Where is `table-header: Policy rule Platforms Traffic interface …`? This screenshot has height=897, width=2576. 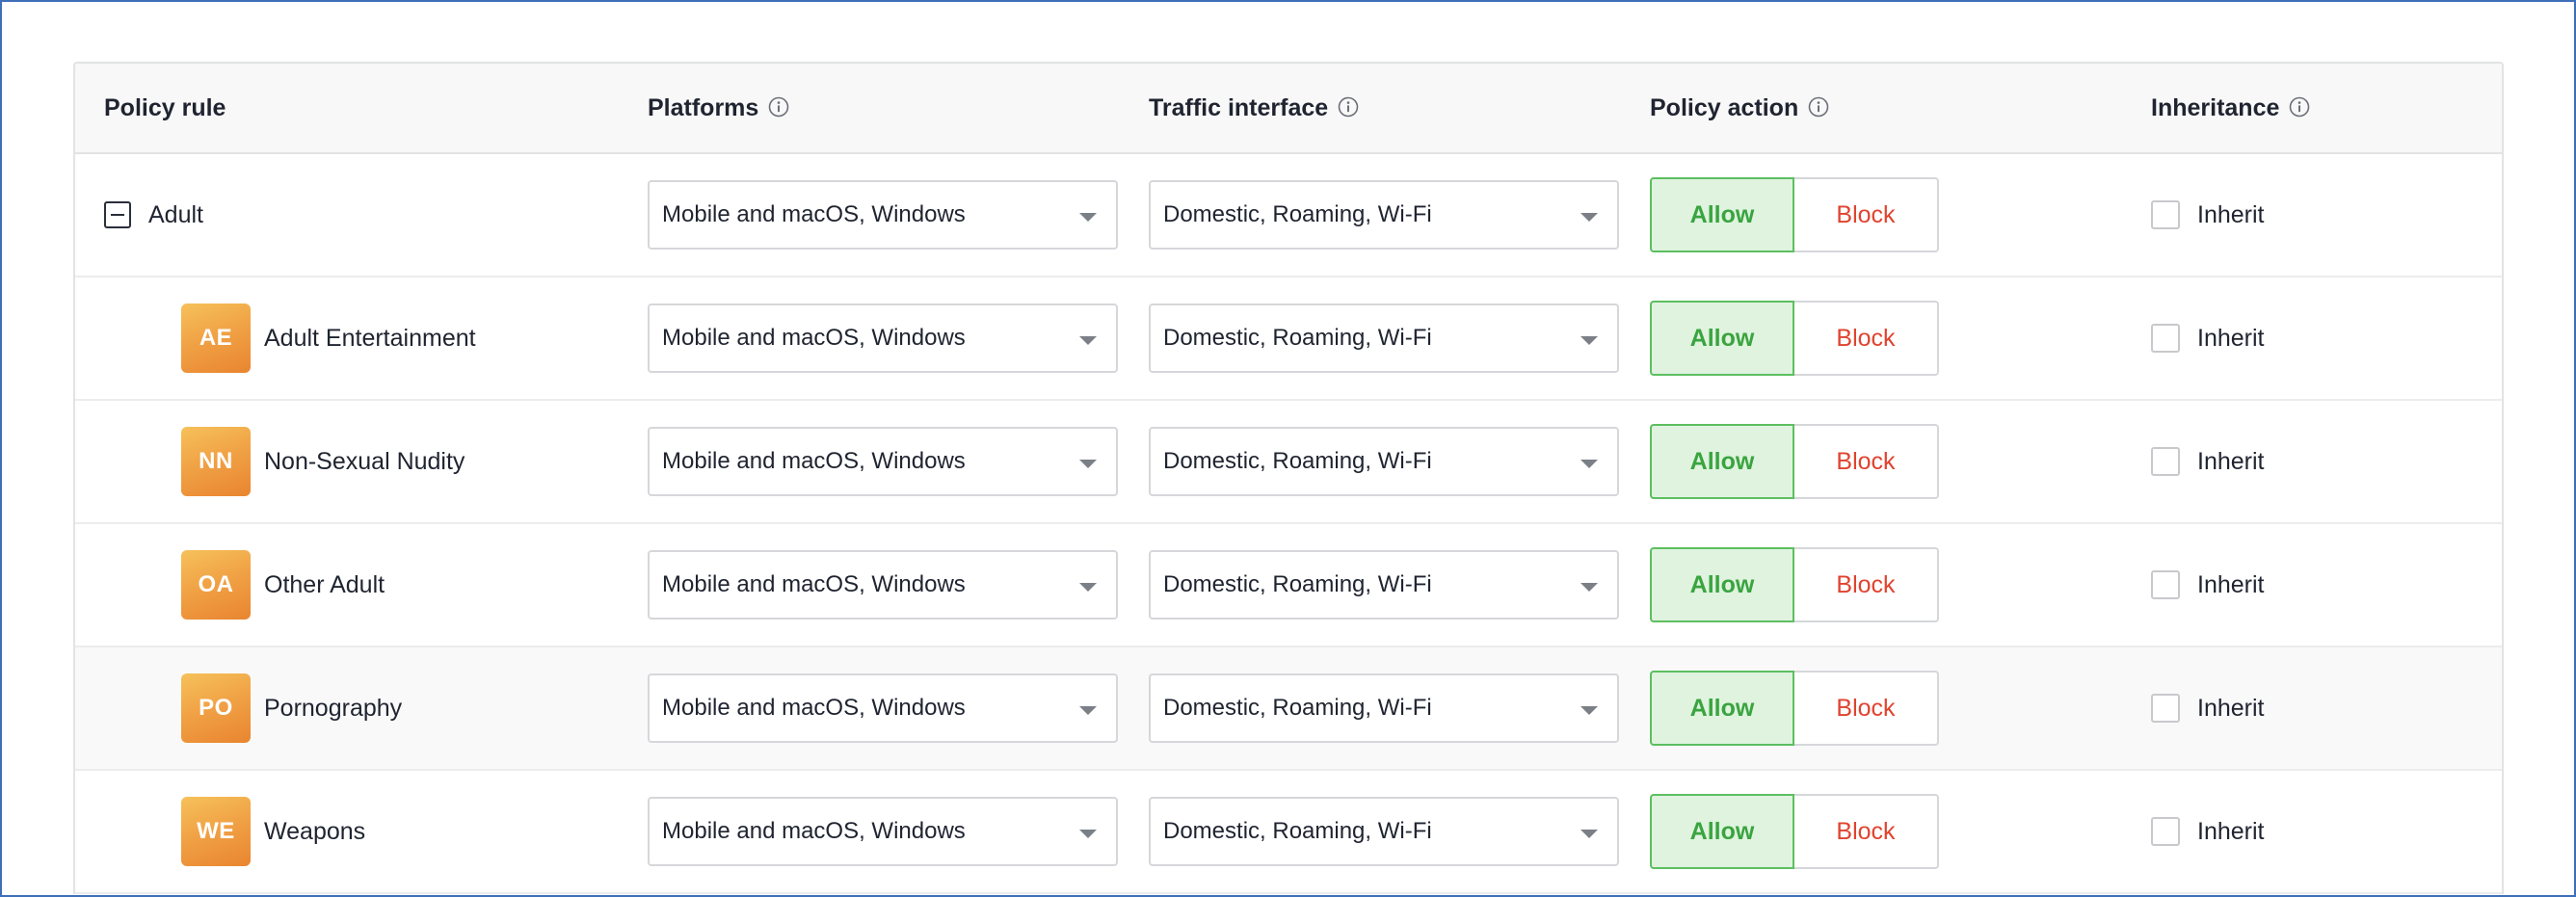
table-header: Policy rule Platforms Traffic interface … is located at coordinates (1288, 109).